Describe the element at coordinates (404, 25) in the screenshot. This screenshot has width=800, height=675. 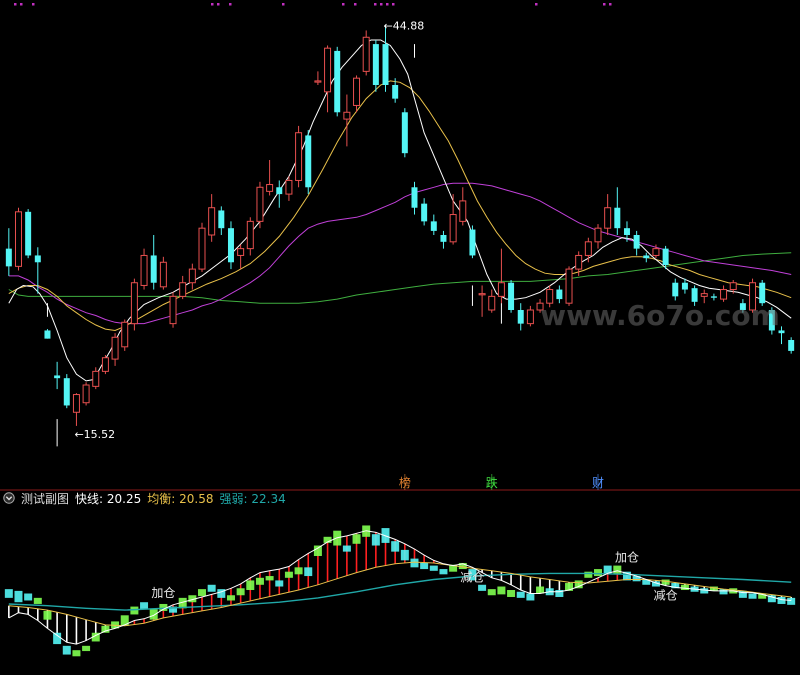
I see `high-price-label: ←44.88` at that location.